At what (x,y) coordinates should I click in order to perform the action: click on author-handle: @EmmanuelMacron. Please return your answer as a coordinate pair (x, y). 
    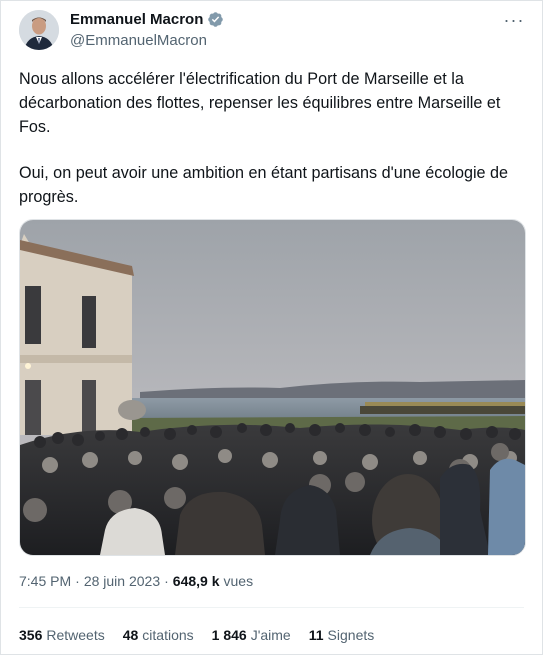
    Looking at the image, I should click on (138, 40).